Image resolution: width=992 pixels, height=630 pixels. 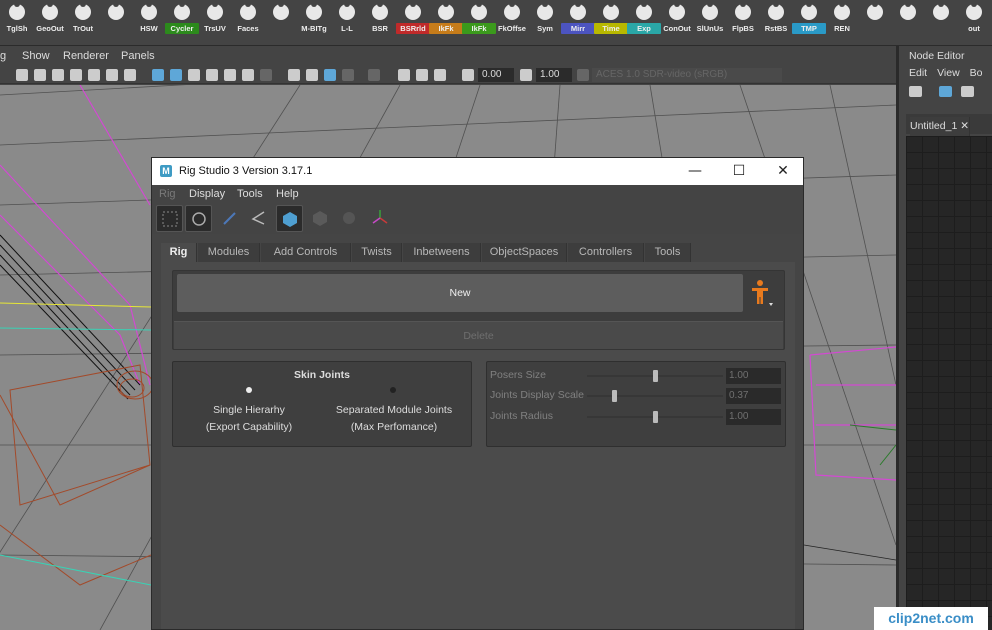 What do you see at coordinates (374, 75) in the screenshot?
I see `motion-blur-icon` at bounding box center [374, 75].